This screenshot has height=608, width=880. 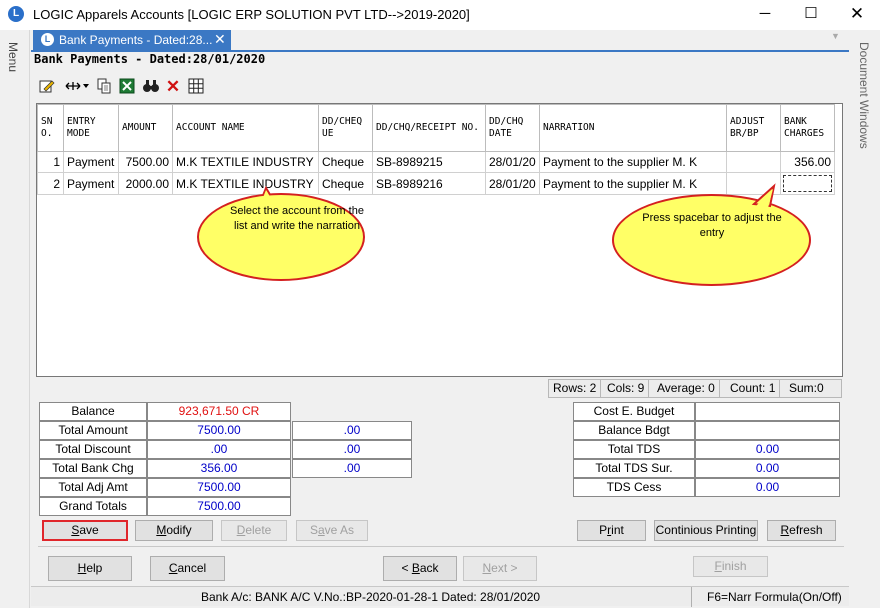 What do you see at coordinates (104, 87) in the screenshot?
I see `copy-icon` at bounding box center [104, 87].